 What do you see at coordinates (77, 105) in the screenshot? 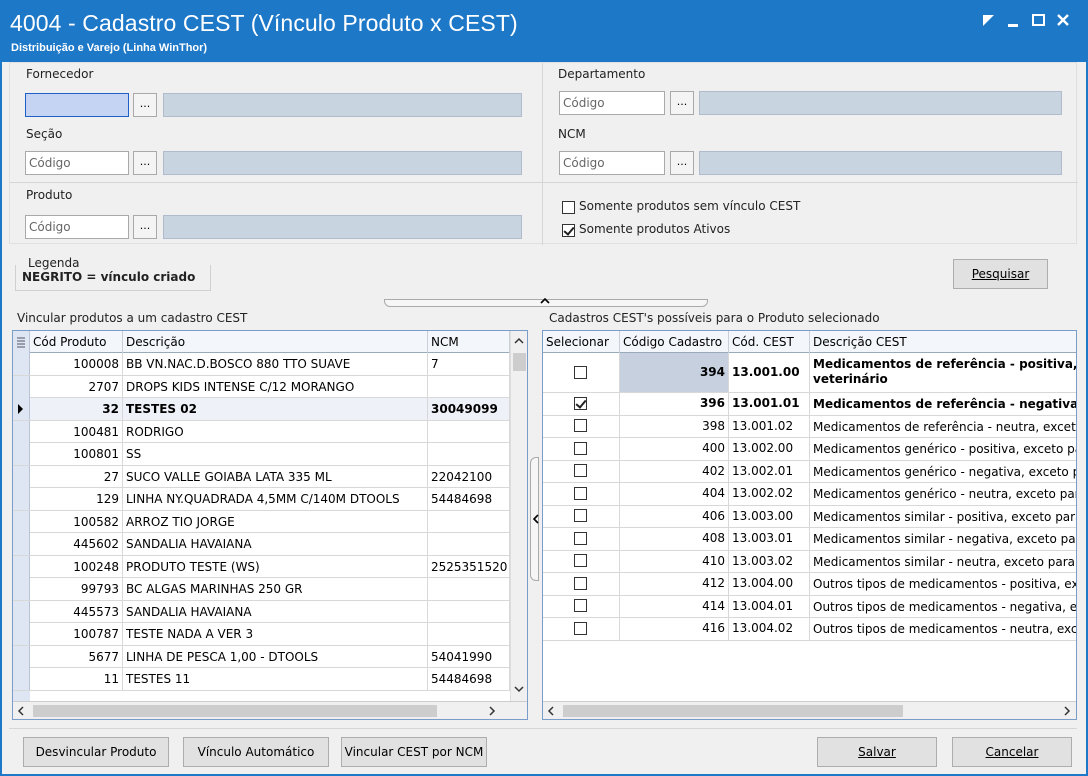
I see `fornecedor-code-input` at bounding box center [77, 105].